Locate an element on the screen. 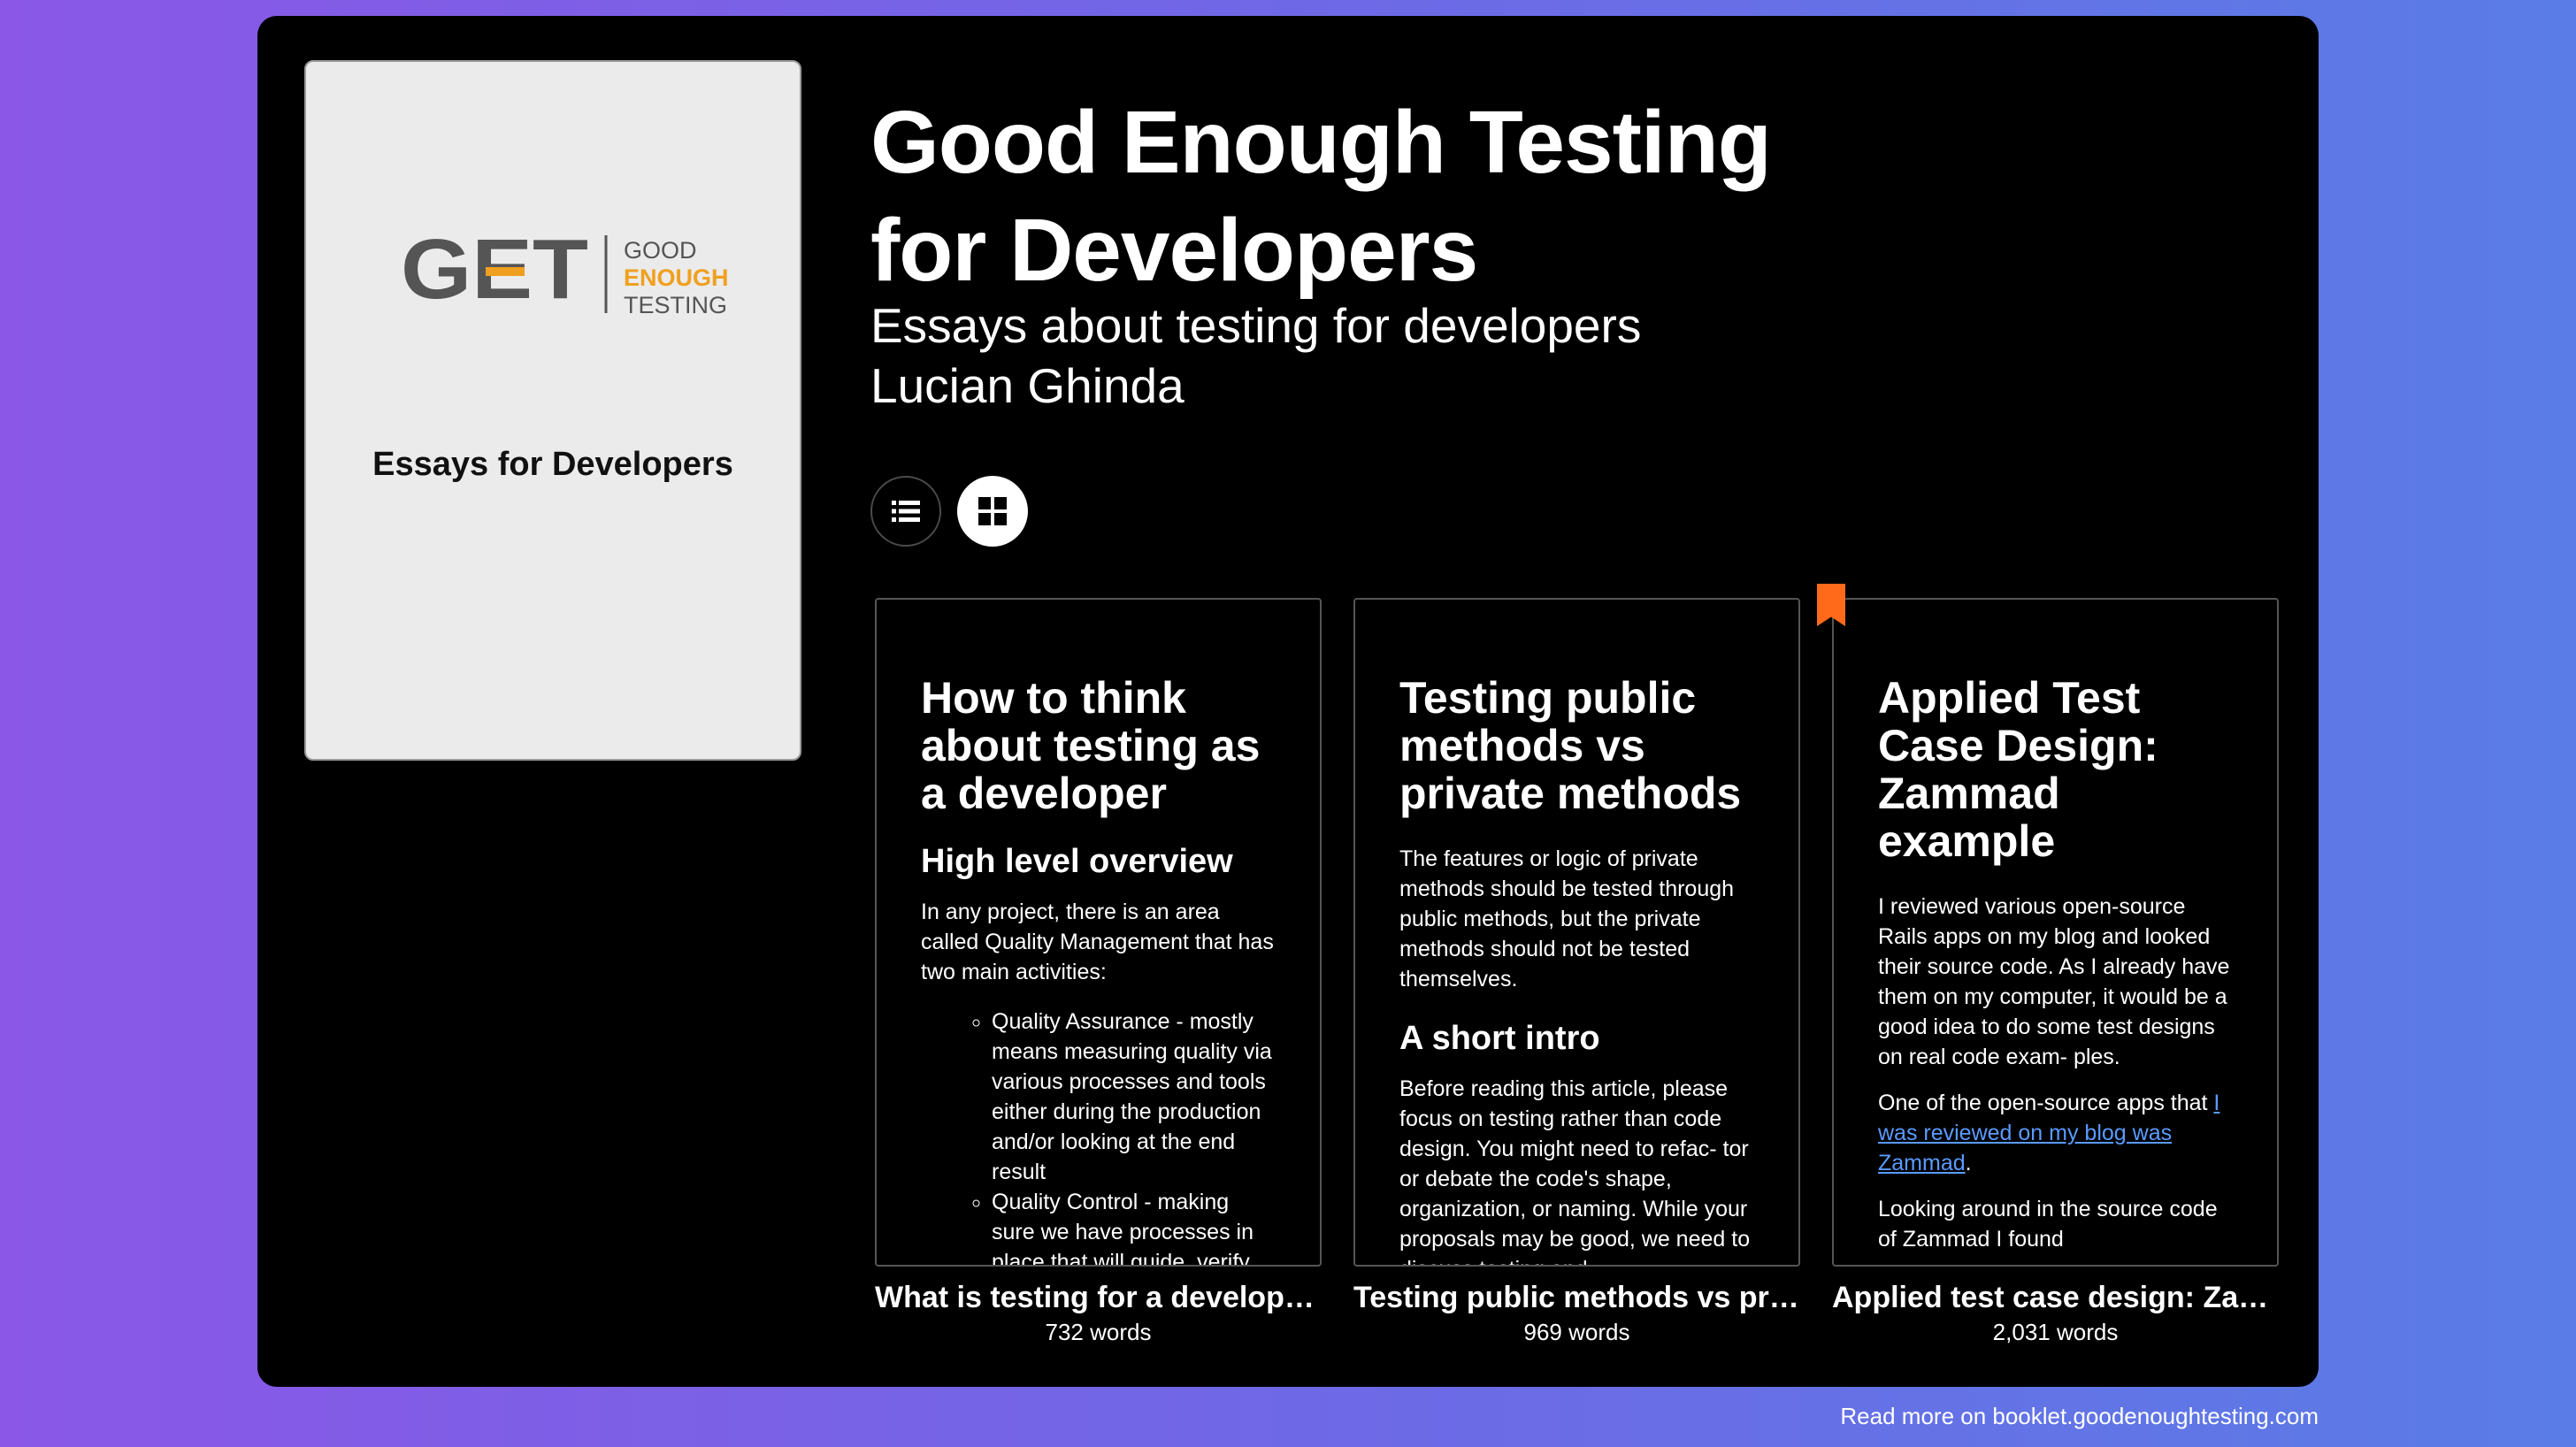 The width and height of the screenshot is (2576, 1447). card-heading: Applied Test Case Design: Zammad example is located at coordinates (2018, 769).